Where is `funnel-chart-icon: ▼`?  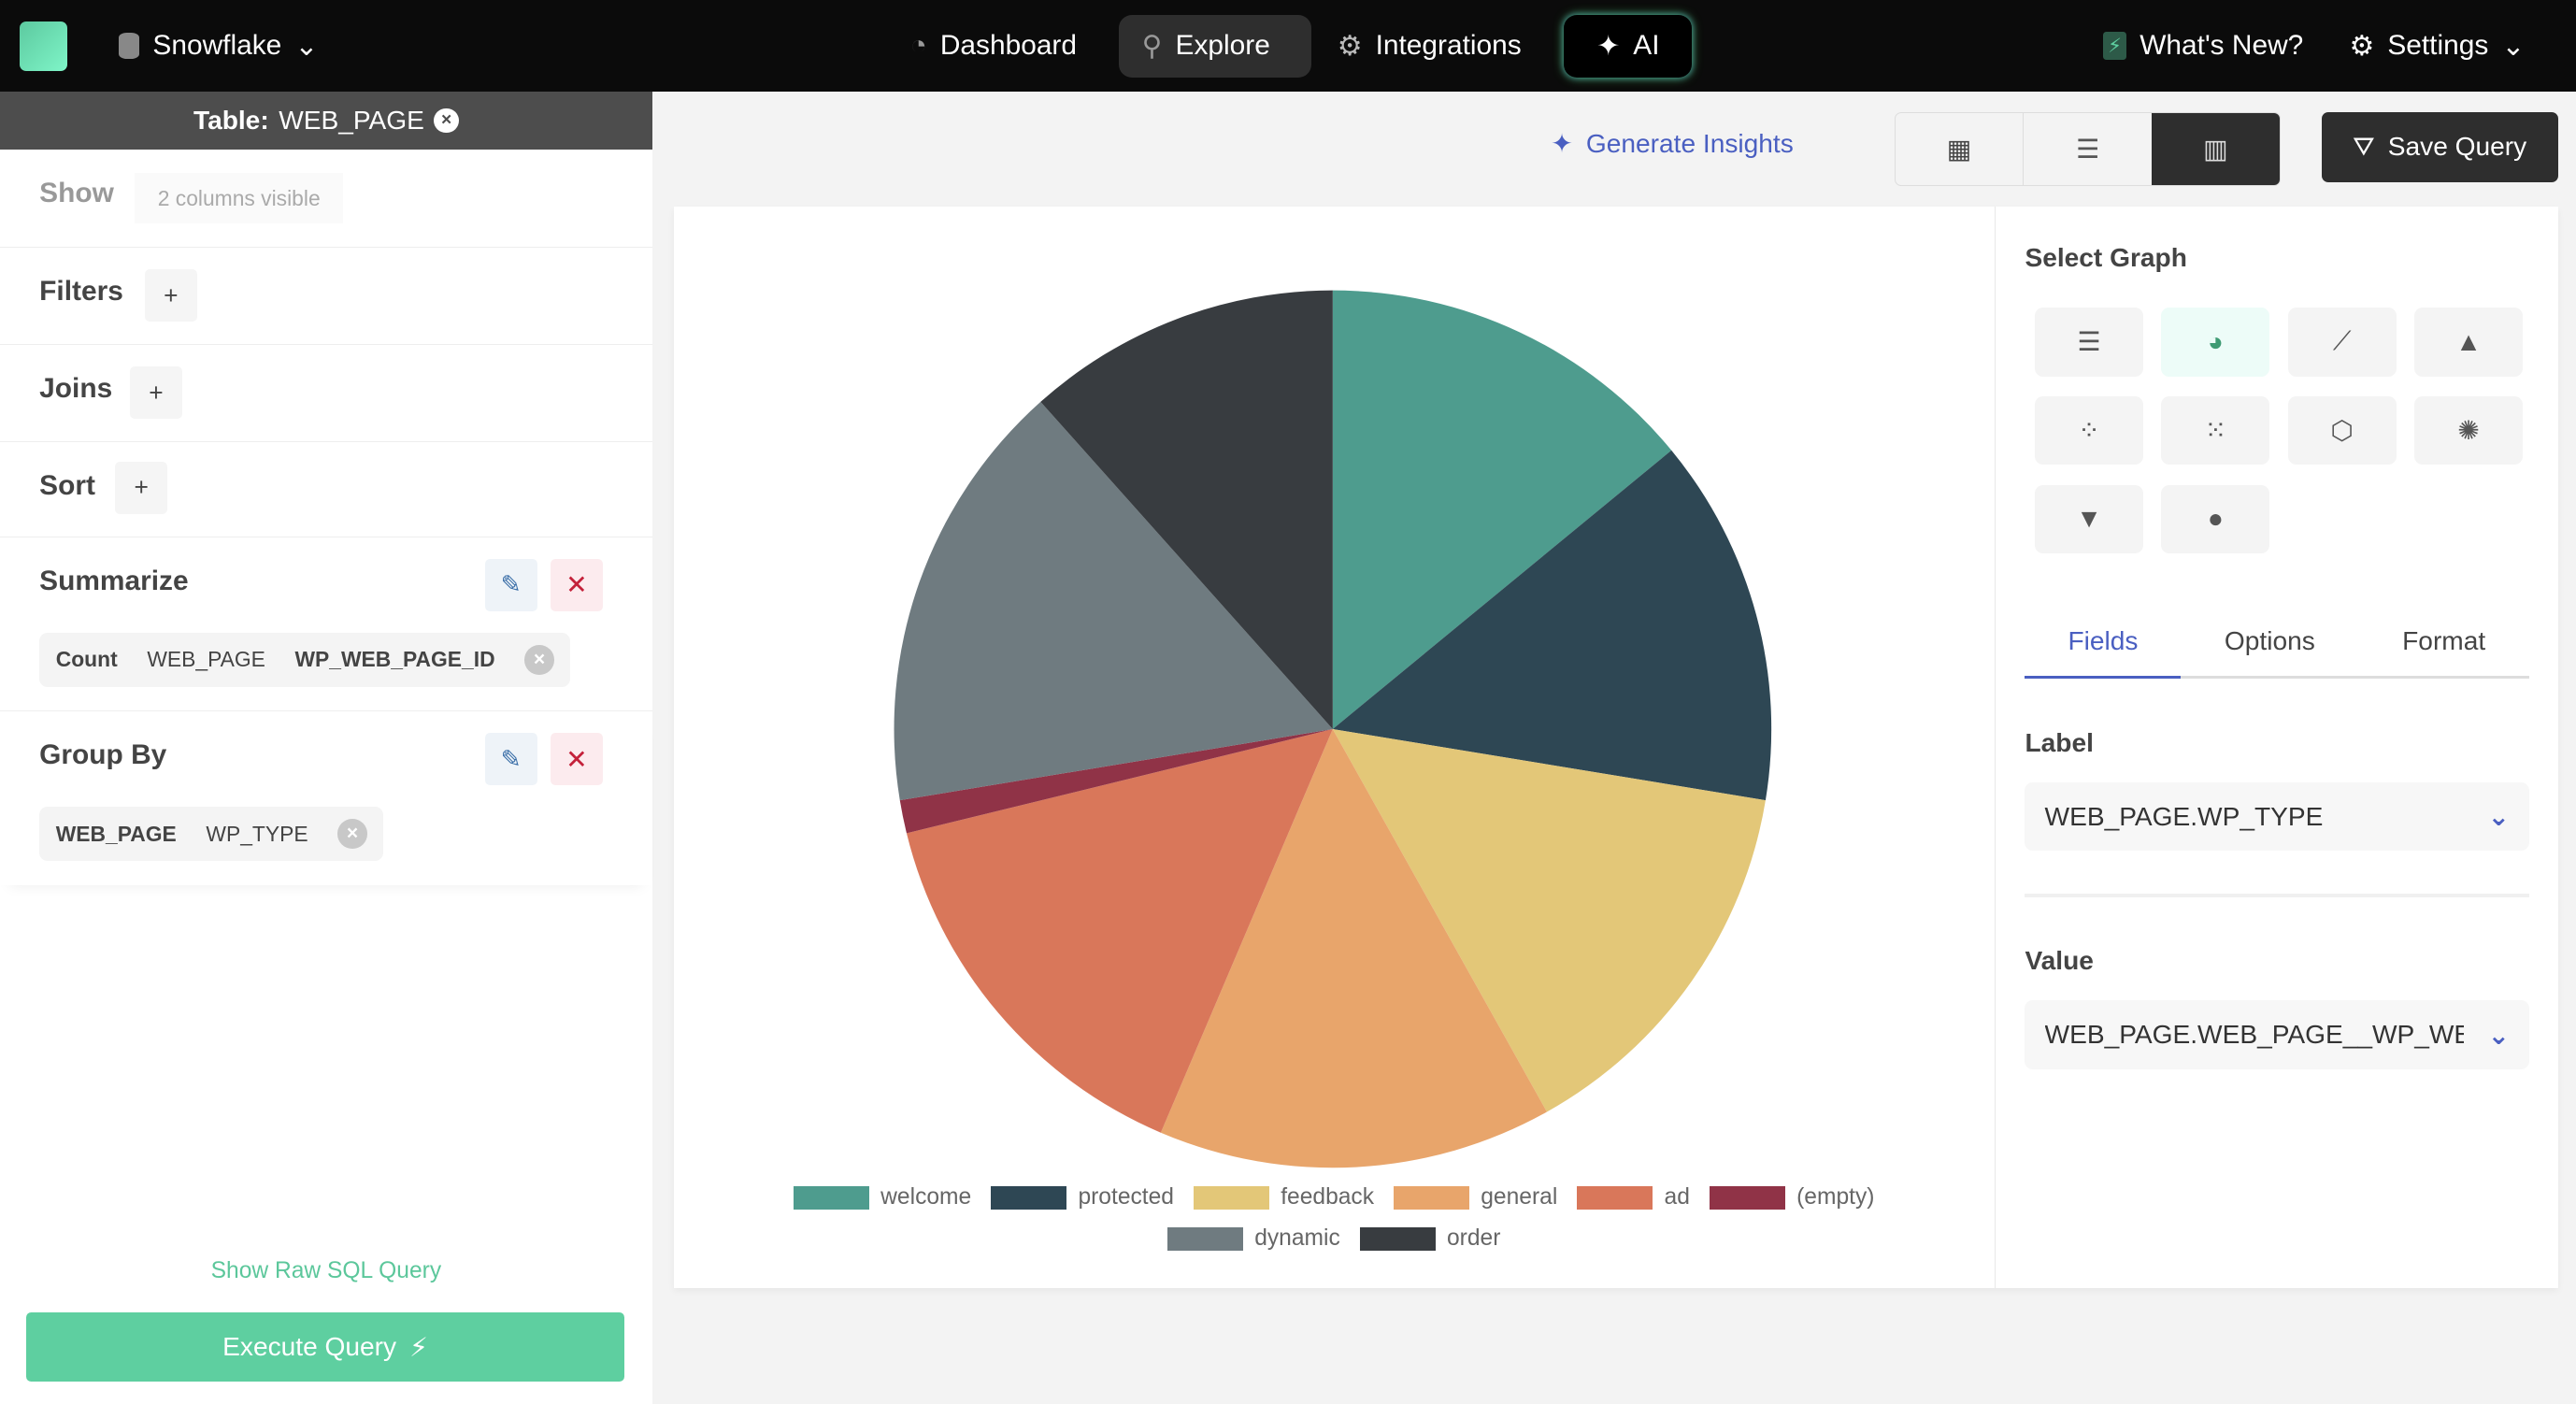 funnel-chart-icon: ▼ is located at coordinates (2089, 519).